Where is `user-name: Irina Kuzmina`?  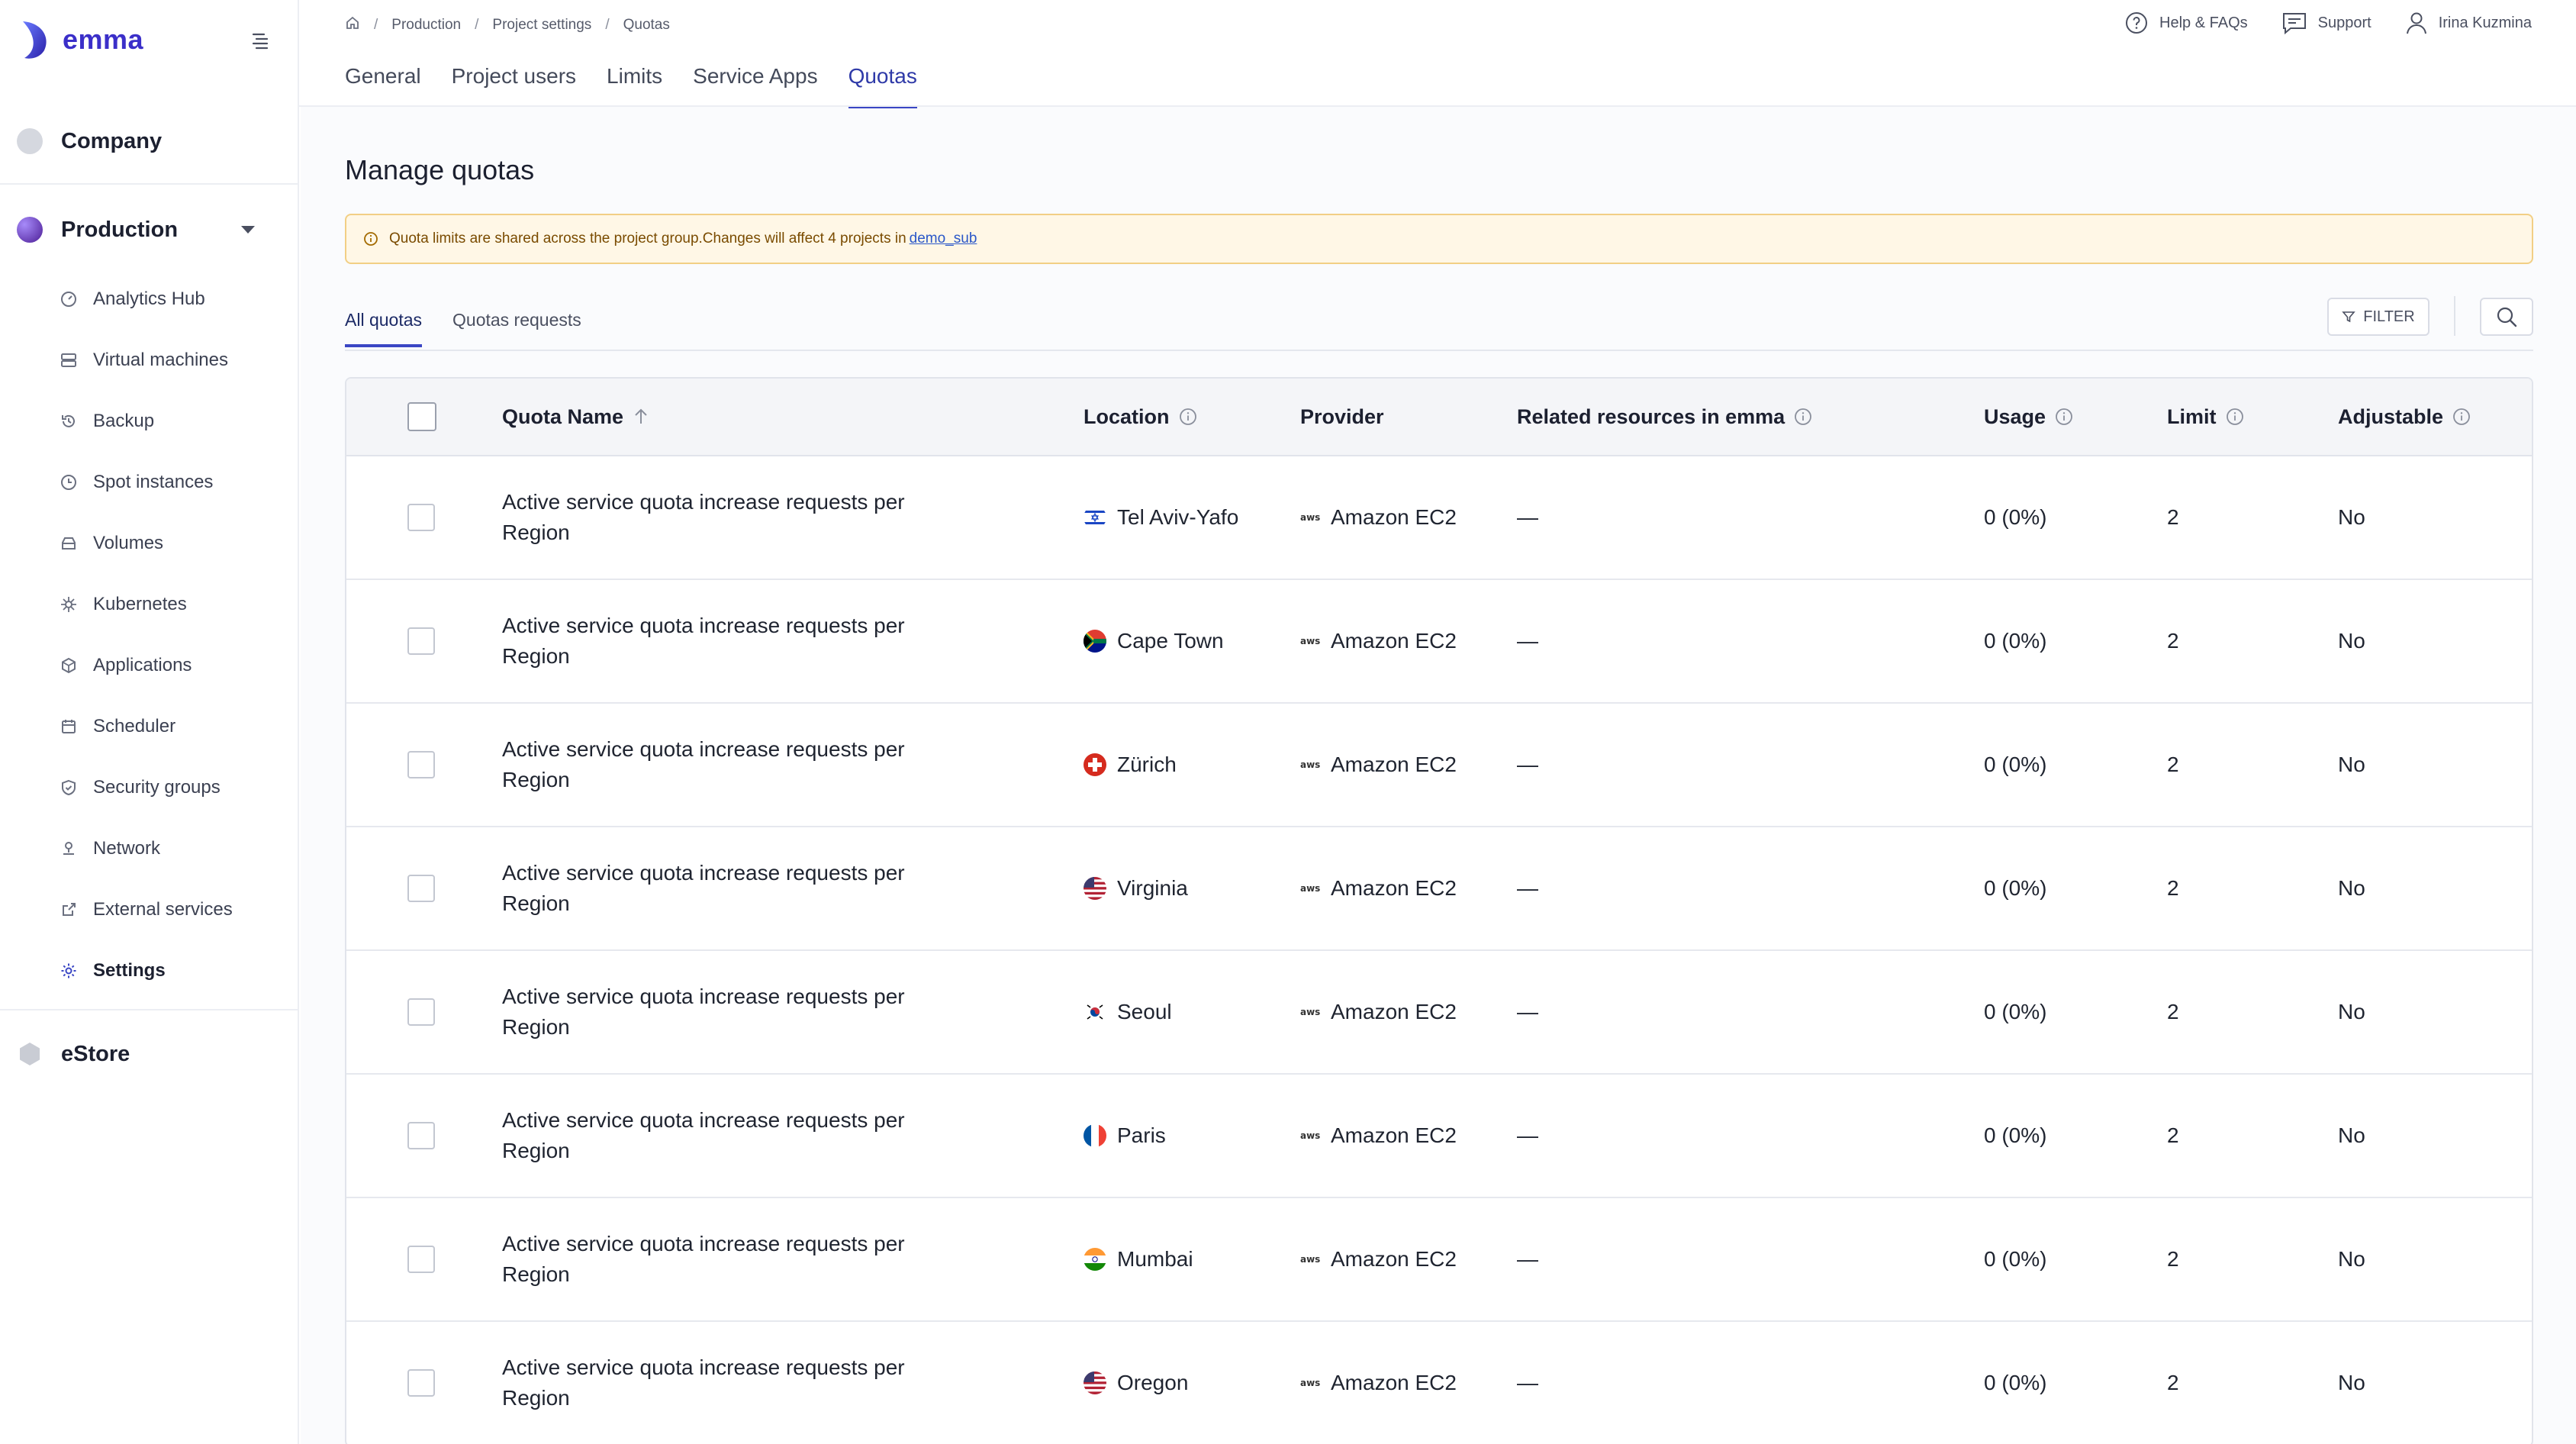 user-name: Irina Kuzmina is located at coordinates (2485, 22).